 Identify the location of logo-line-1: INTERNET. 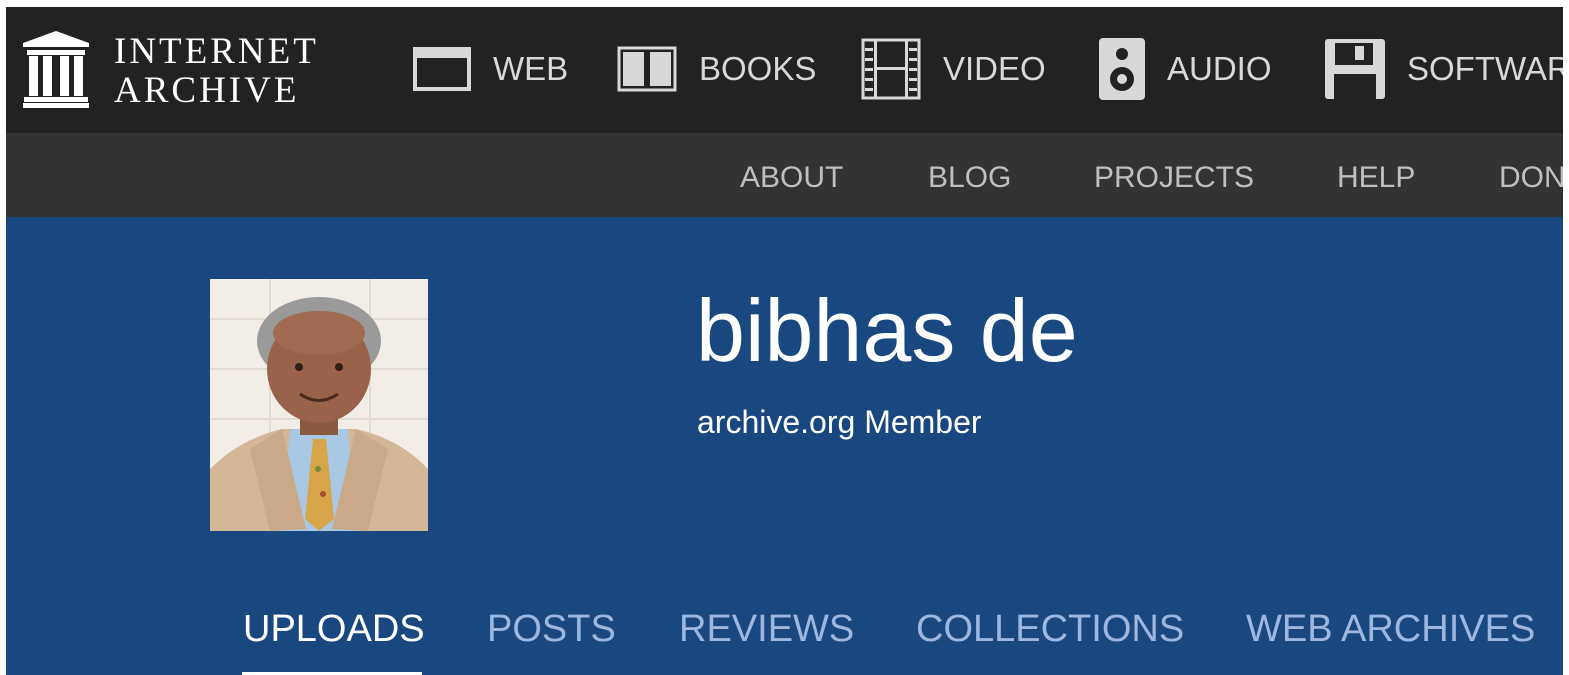
(216, 51).